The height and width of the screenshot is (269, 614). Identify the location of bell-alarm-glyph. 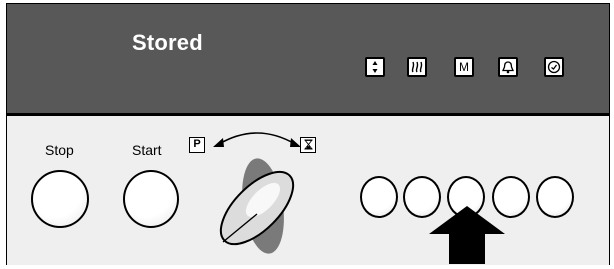
(508, 67).